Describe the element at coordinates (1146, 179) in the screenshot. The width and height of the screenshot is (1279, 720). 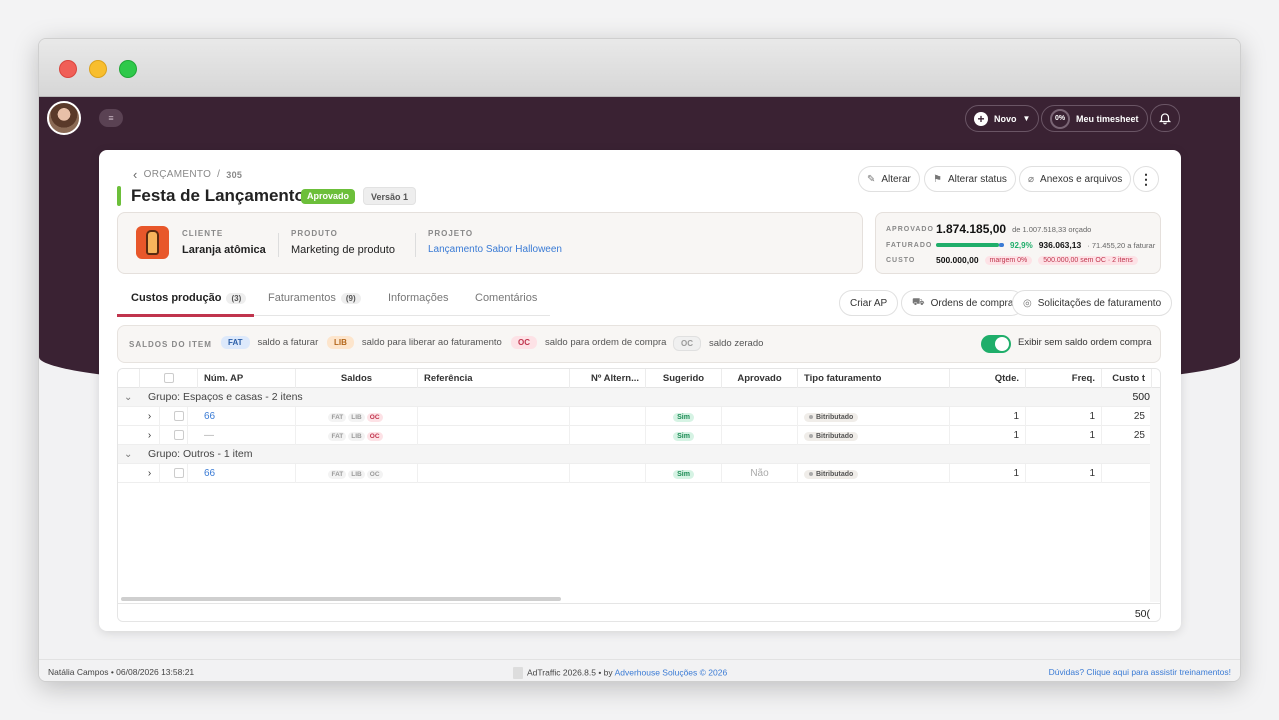
I see `more-options-button: ⋮` at that location.